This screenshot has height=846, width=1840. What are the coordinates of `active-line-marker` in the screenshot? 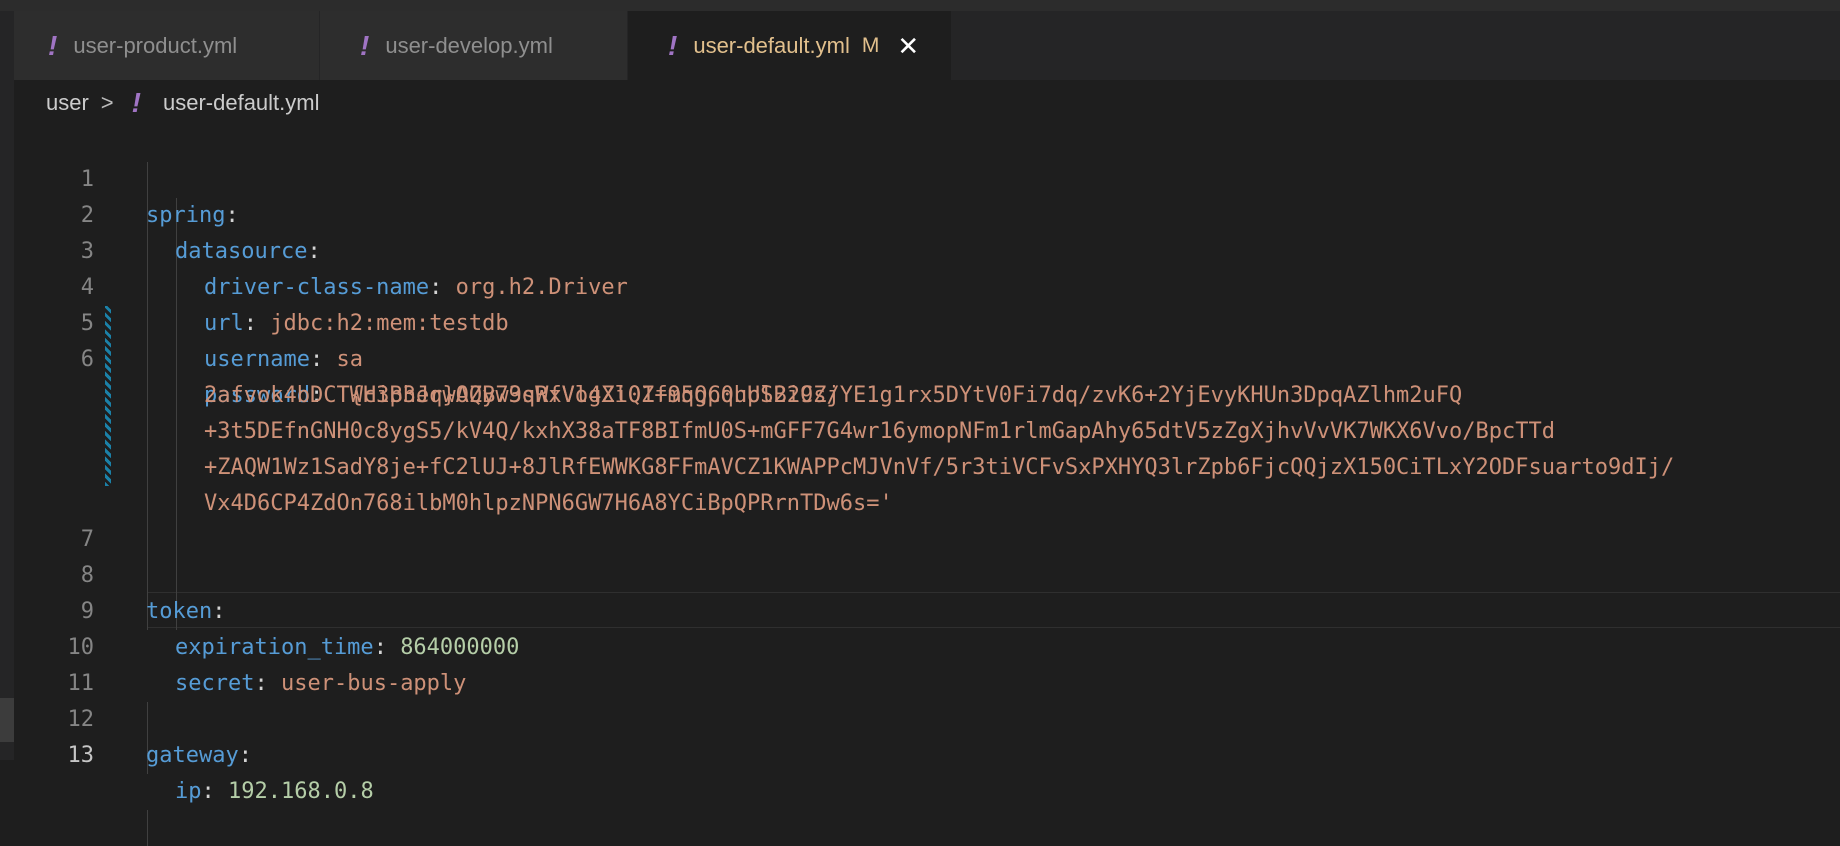 It's located at (7, 720).